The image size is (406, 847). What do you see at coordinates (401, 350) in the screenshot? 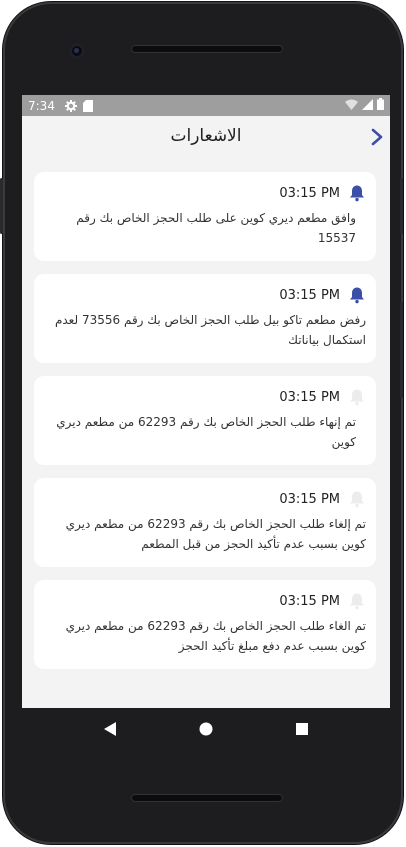
I see `side-button` at bounding box center [401, 350].